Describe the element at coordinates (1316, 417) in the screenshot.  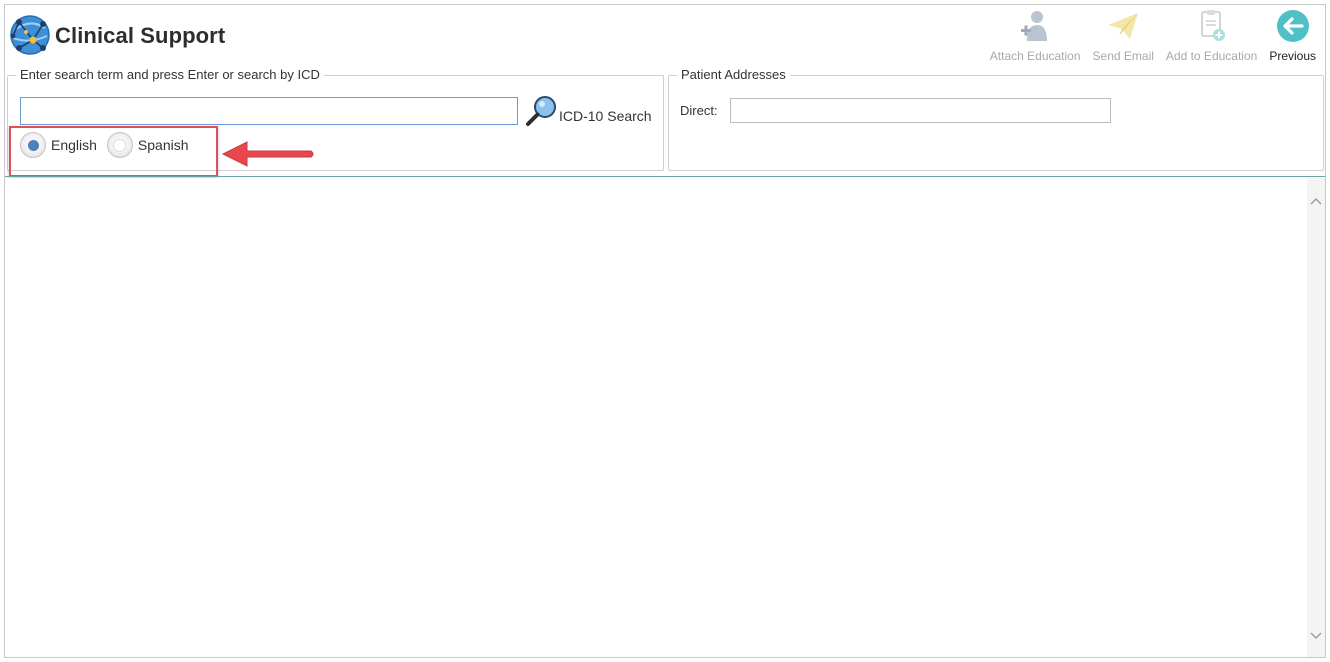
I see `vertical-scrollbar` at that location.